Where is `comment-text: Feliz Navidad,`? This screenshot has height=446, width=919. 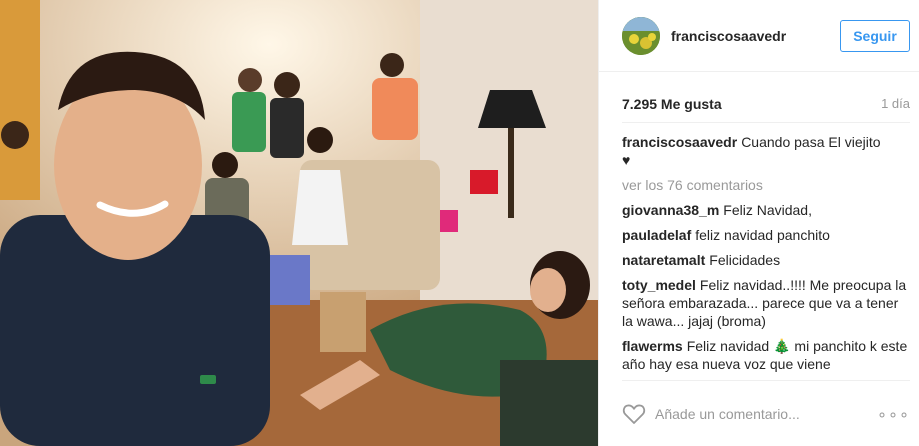 comment-text: Feliz Navidad, is located at coordinates (767, 210).